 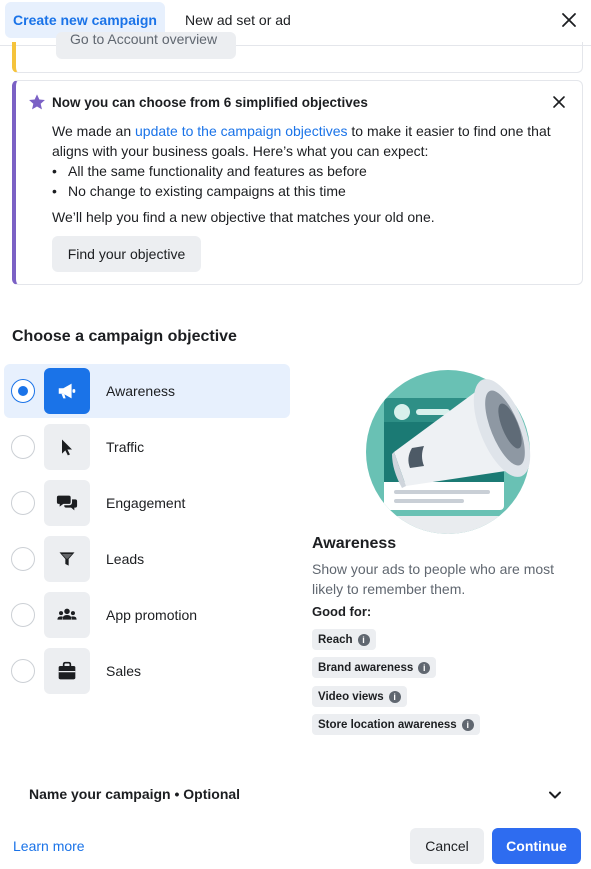 What do you see at coordinates (147, 447) in the screenshot?
I see `objective-traffic: Traffic` at bounding box center [147, 447].